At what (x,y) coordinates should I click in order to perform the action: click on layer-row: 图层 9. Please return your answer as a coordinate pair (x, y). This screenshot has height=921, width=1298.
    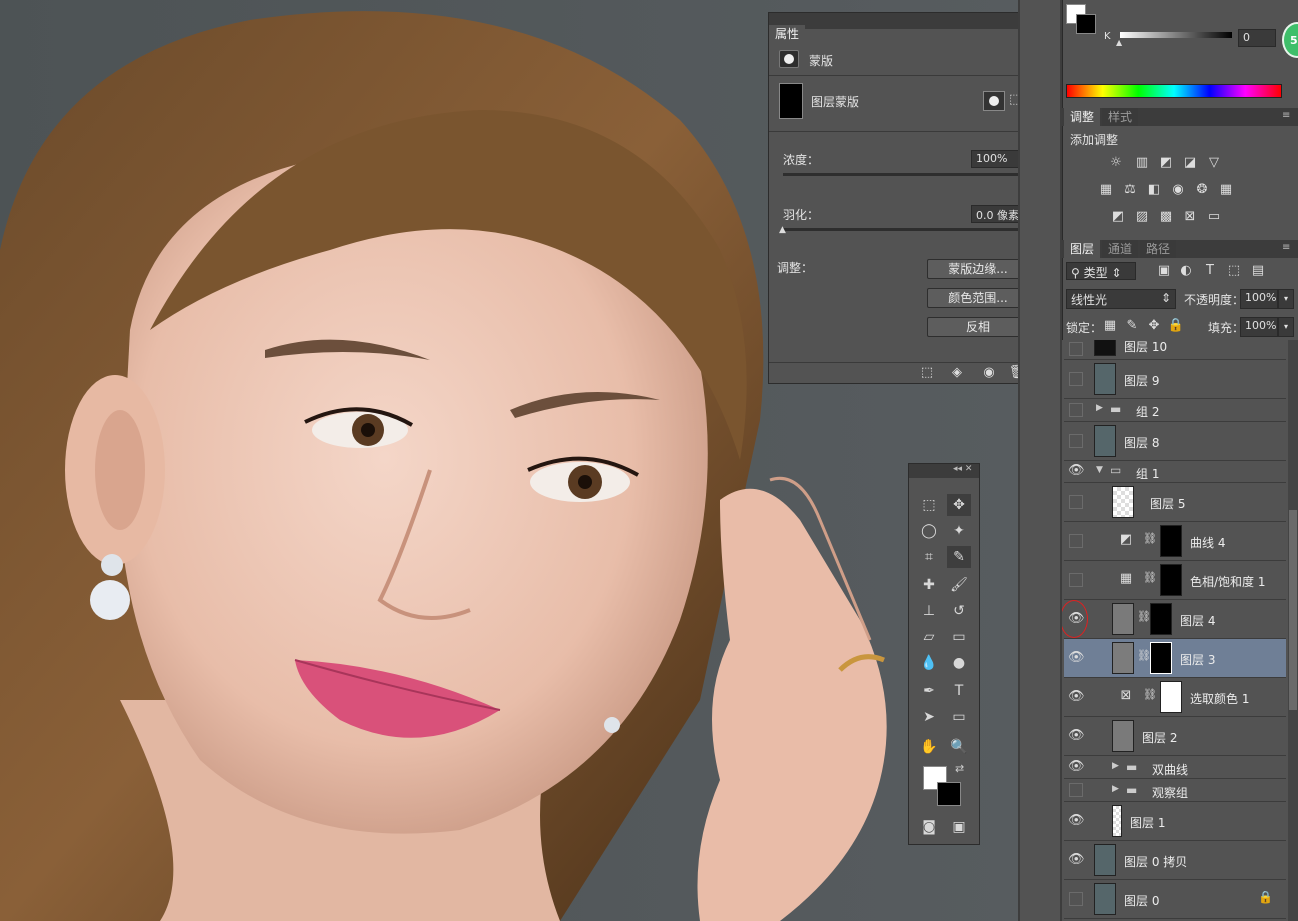
    Looking at the image, I should click on (1175, 379).